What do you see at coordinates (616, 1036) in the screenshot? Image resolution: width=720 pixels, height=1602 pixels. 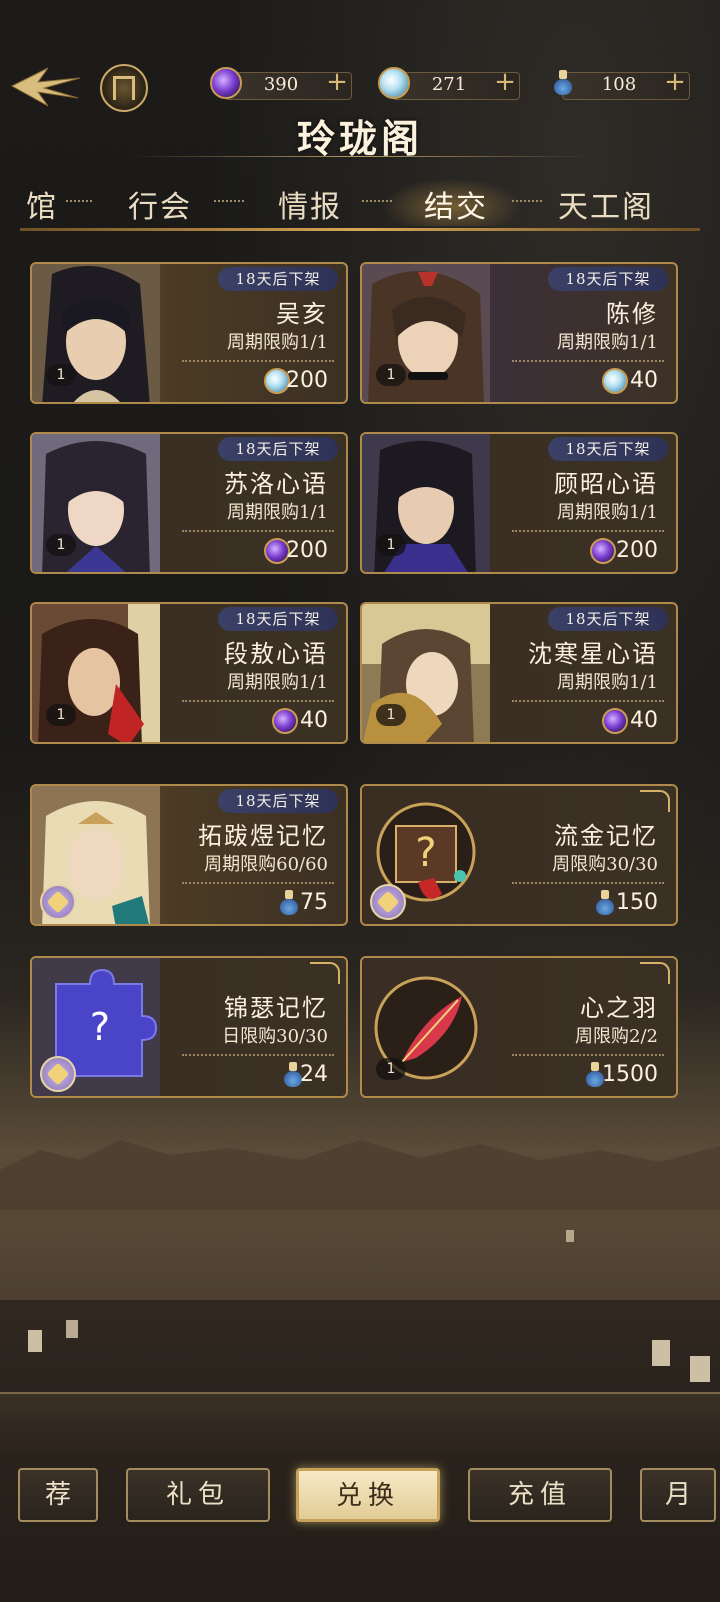 I see `purchase-limit: 周限购2/2` at bounding box center [616, 1036].